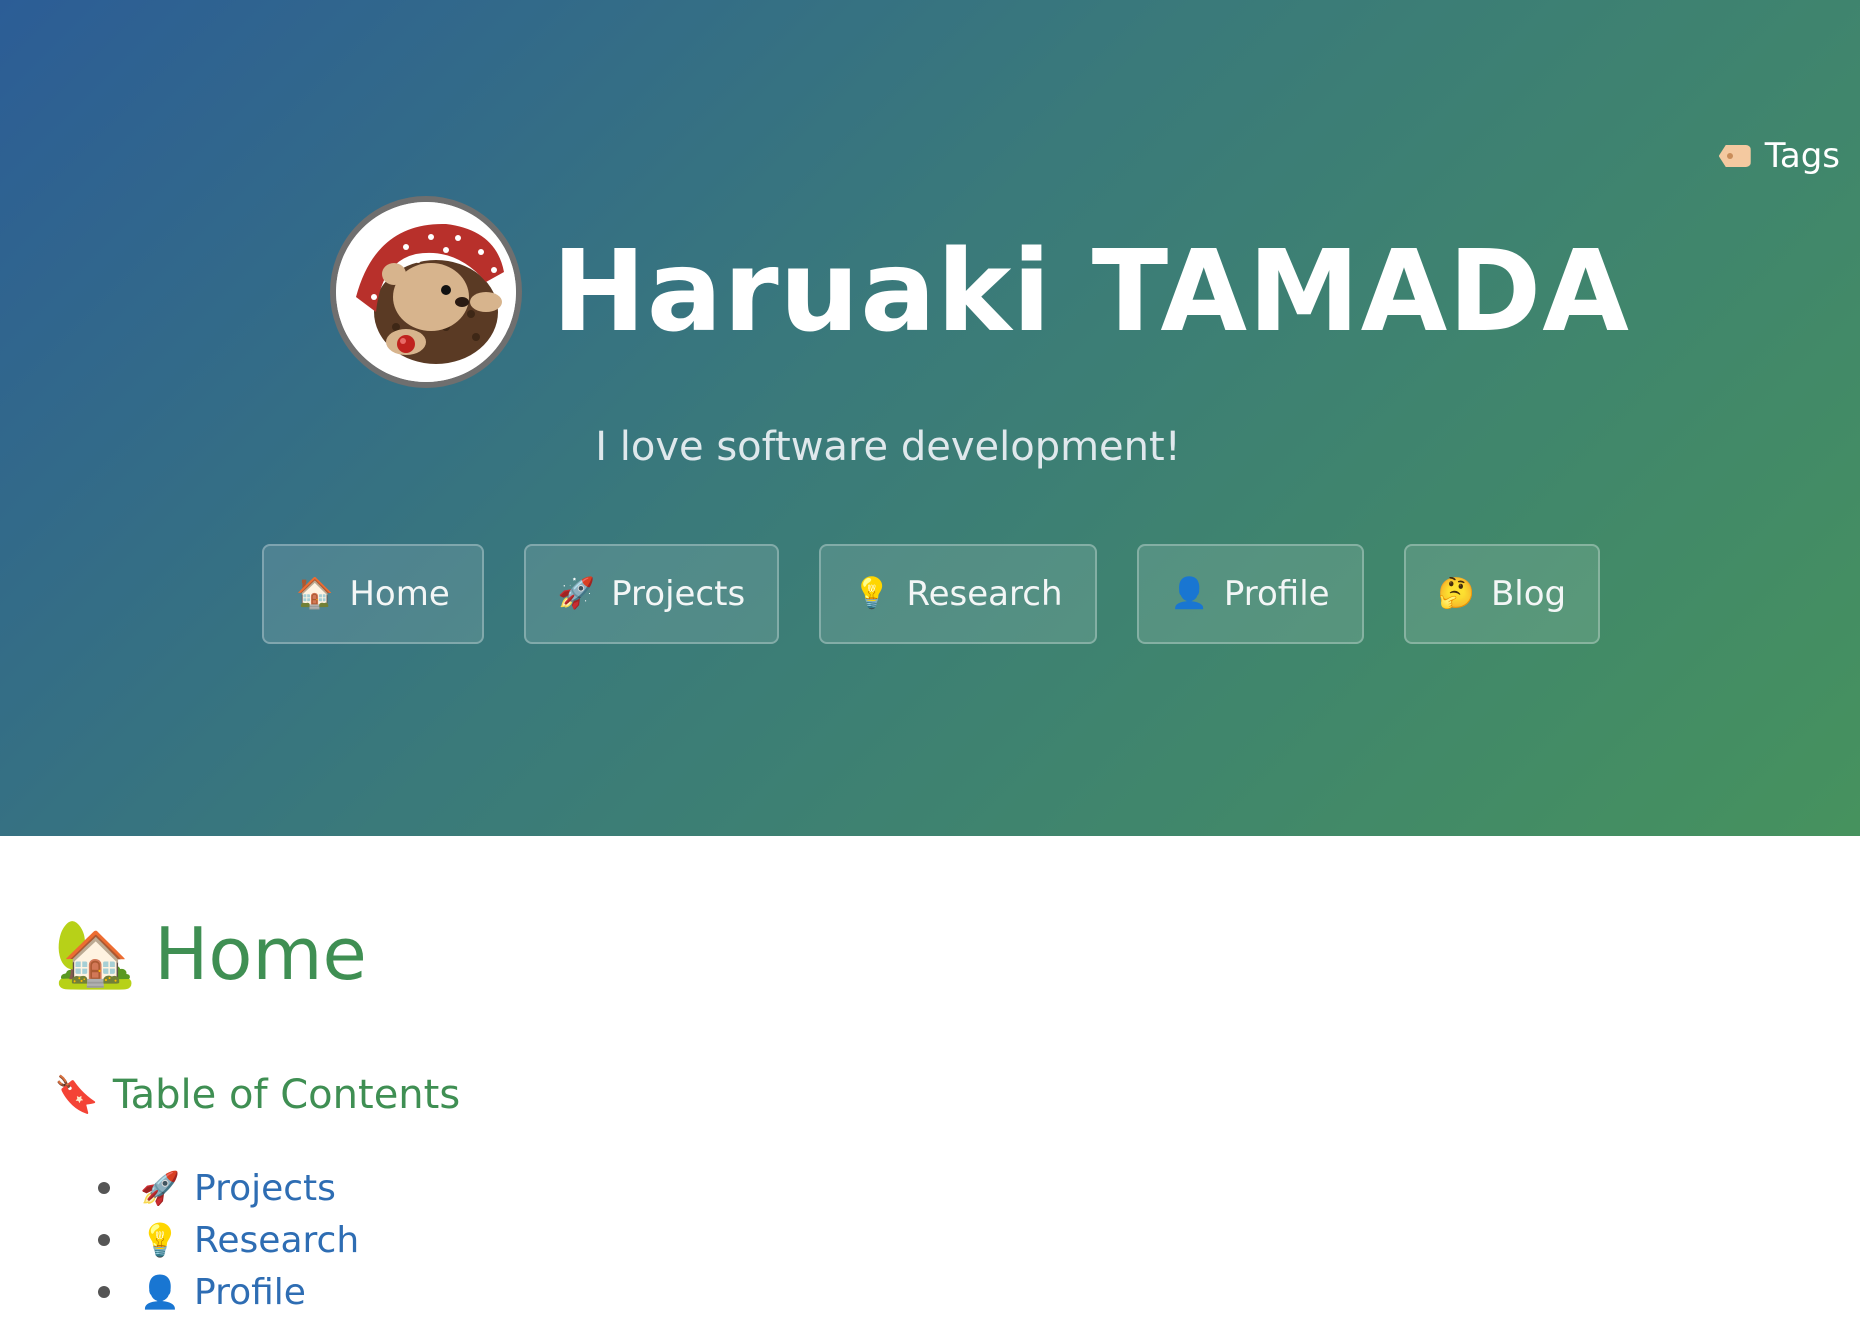 The height and width of the screenshot is (1320, 1860). I want to click on house-with-garden-icon: 🏡, so click(95, 953).